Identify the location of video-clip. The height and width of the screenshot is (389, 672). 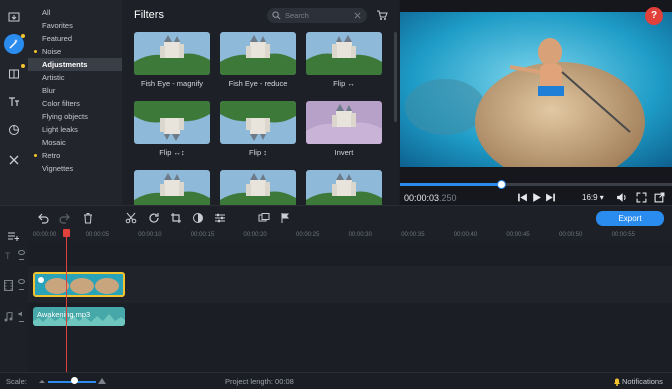
(79, 284).